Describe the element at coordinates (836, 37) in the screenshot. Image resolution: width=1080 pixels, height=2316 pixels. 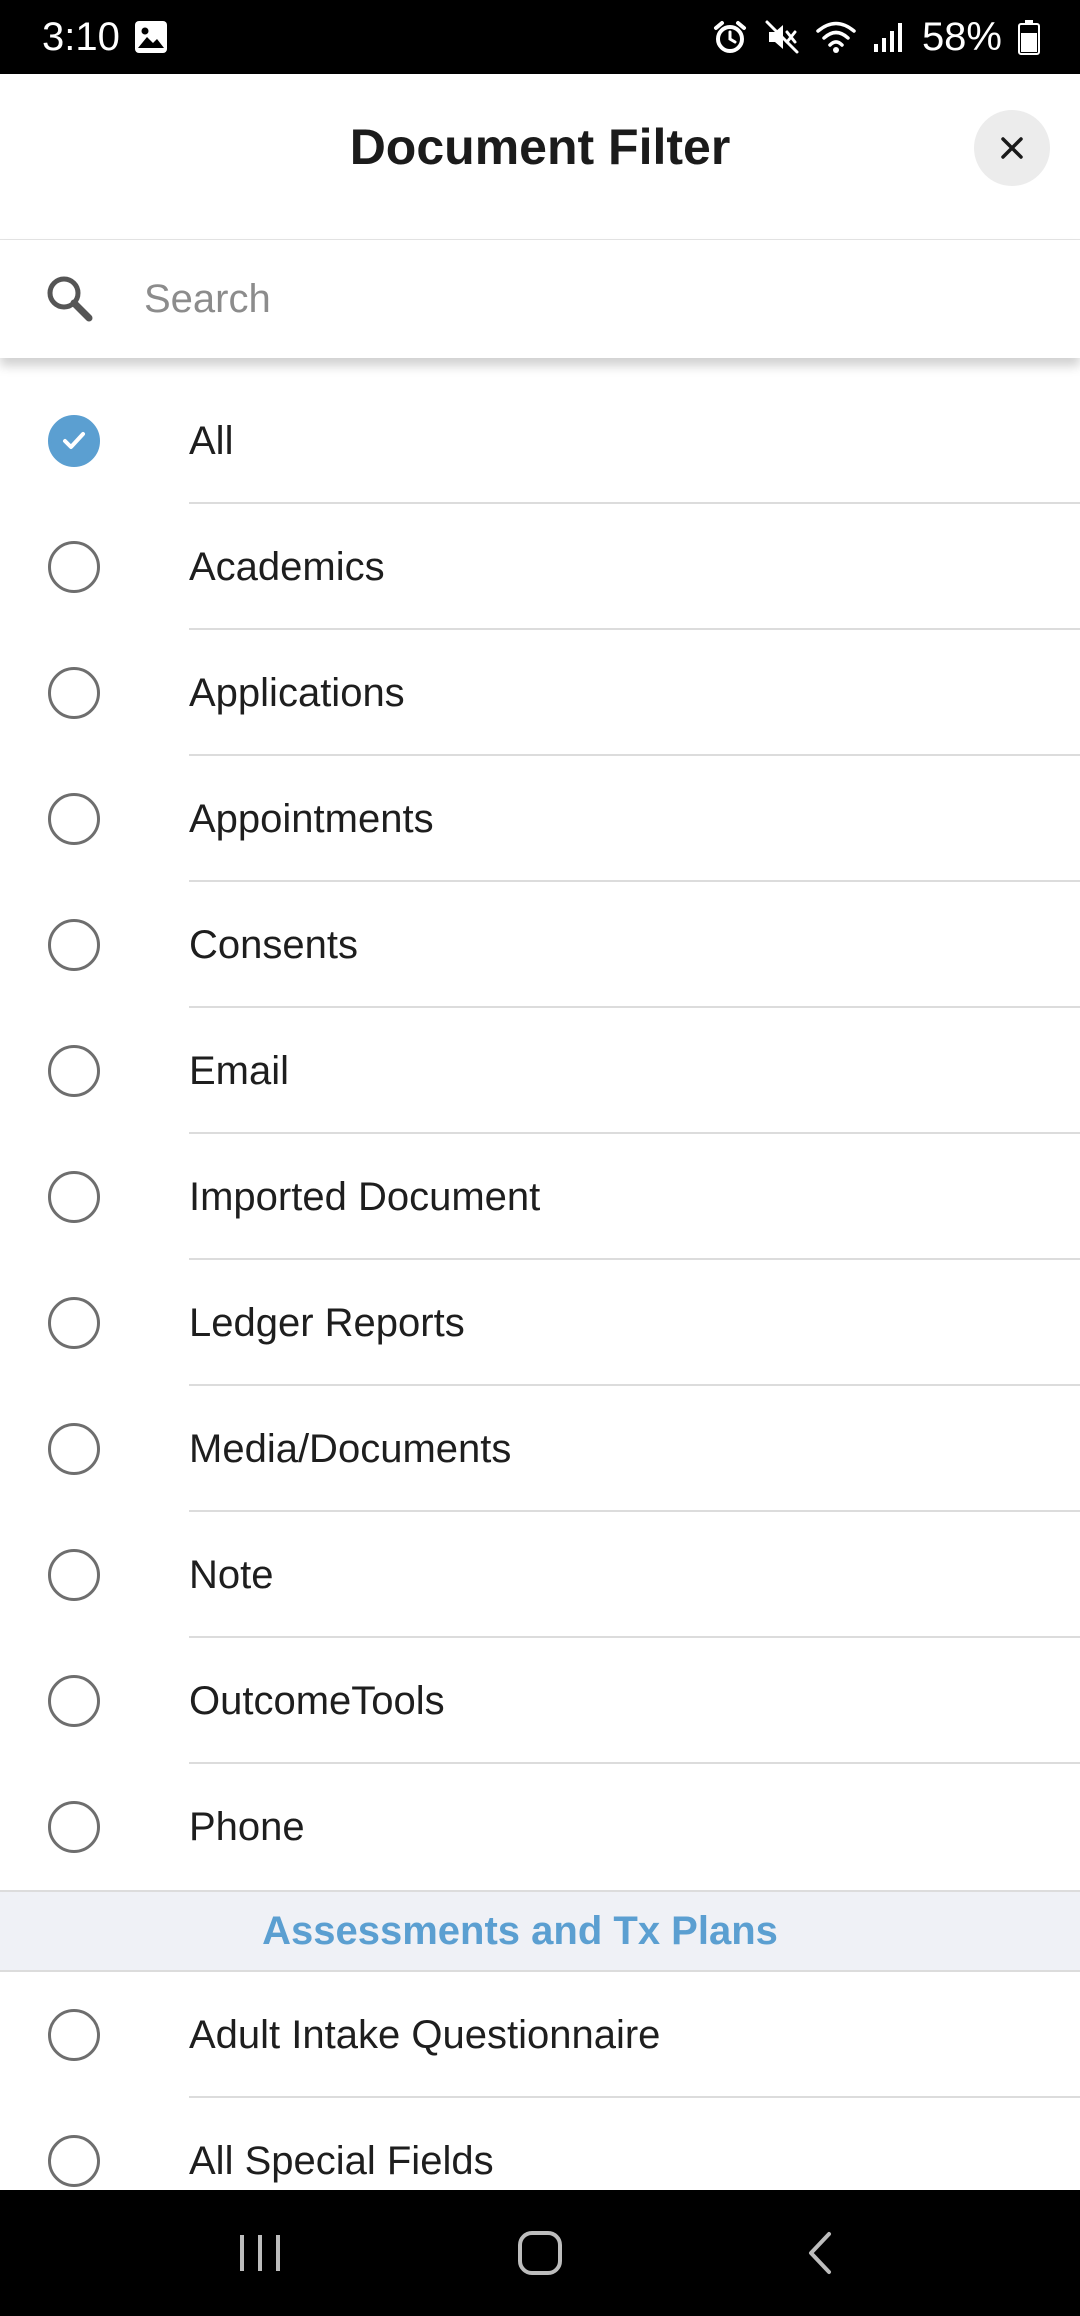
I see `wifi-icon` at that location.